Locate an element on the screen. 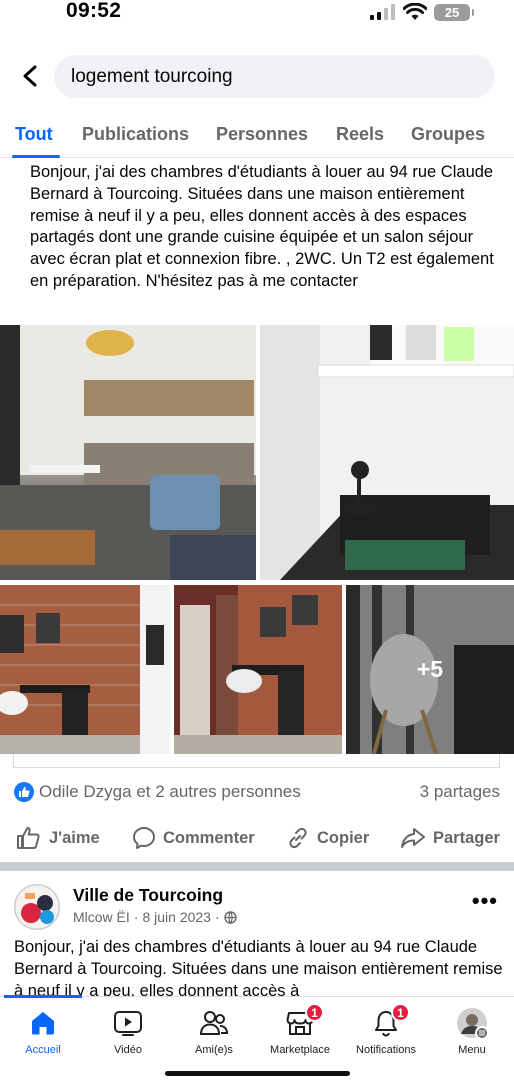  like-button: J'aime is located at coordinates (58, 838).